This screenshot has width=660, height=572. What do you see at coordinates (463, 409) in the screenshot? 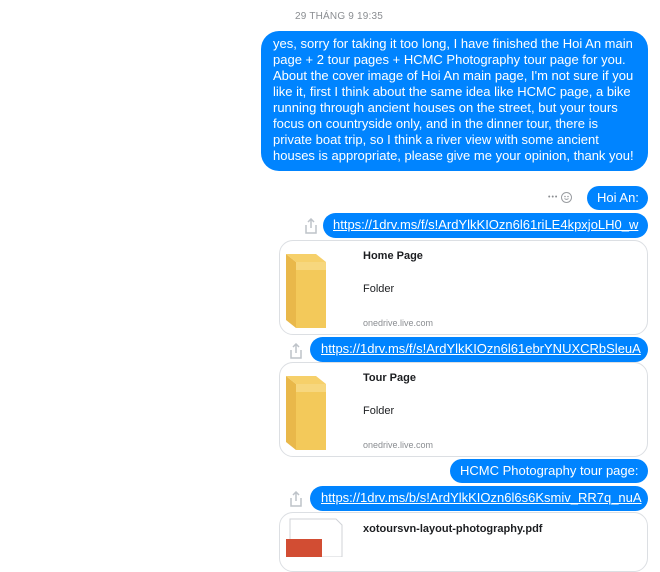
I see `link-preview-card-tour: Tour Page Folder onedrive.live.com` at bounding box center [463, 409].